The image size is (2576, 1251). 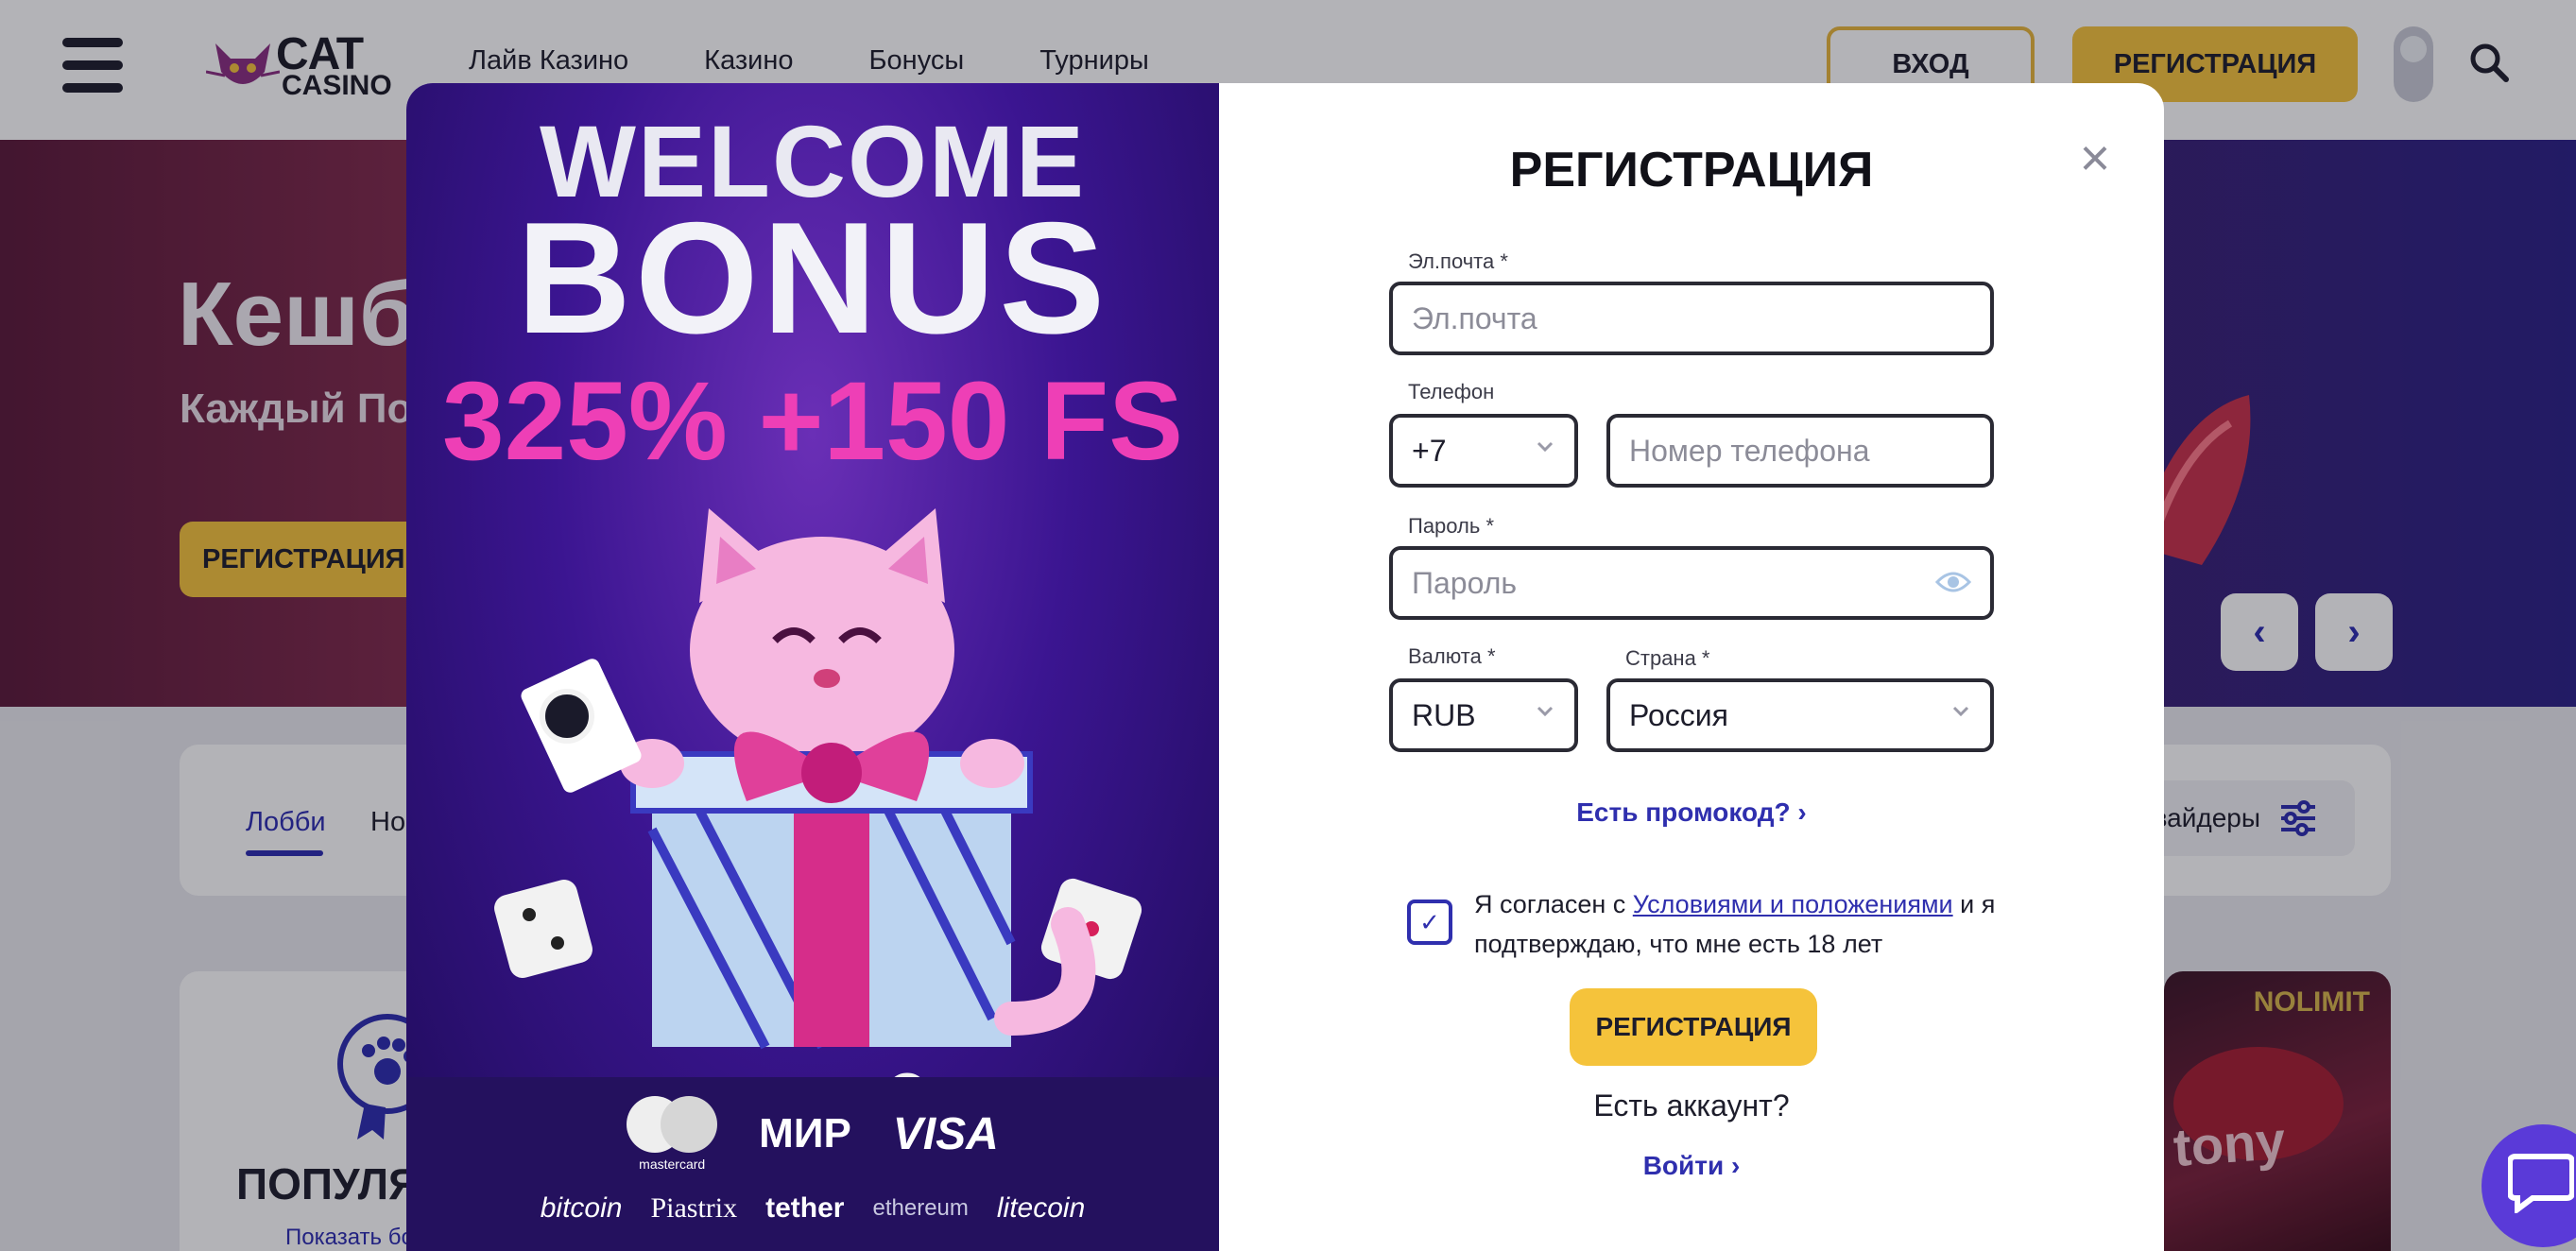 What do you see at coordinates (1678, 714) in the screenshot?
I see `country-value: Россия` at bounding box center [1678, 714].